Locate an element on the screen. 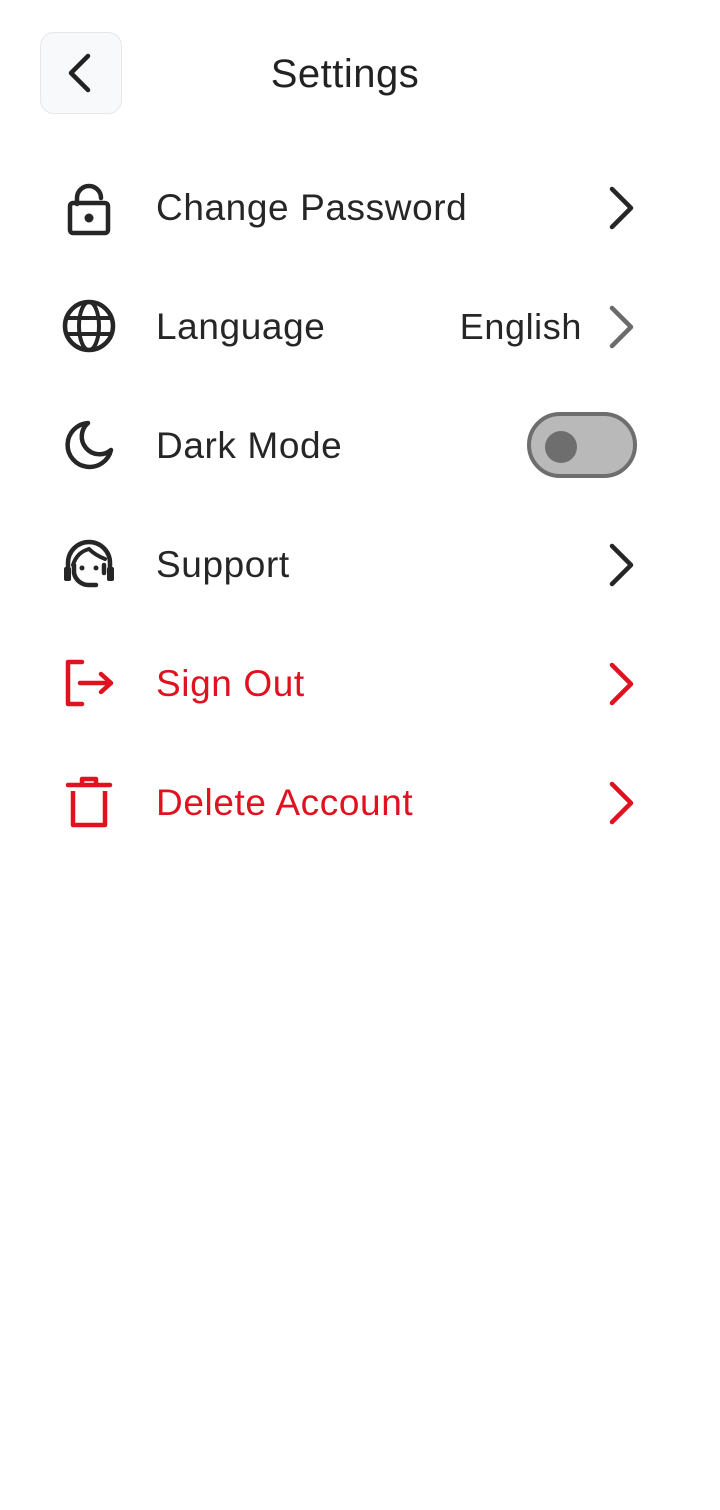  menu-item-delete-account: Delete Account is located at coordinates (360, 802).